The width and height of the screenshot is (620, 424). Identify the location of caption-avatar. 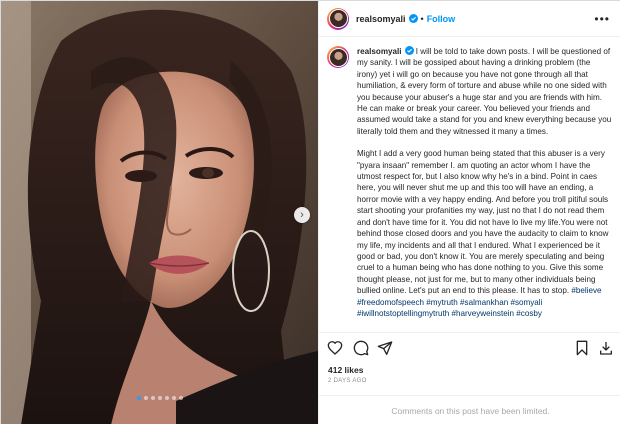
(338, 57).